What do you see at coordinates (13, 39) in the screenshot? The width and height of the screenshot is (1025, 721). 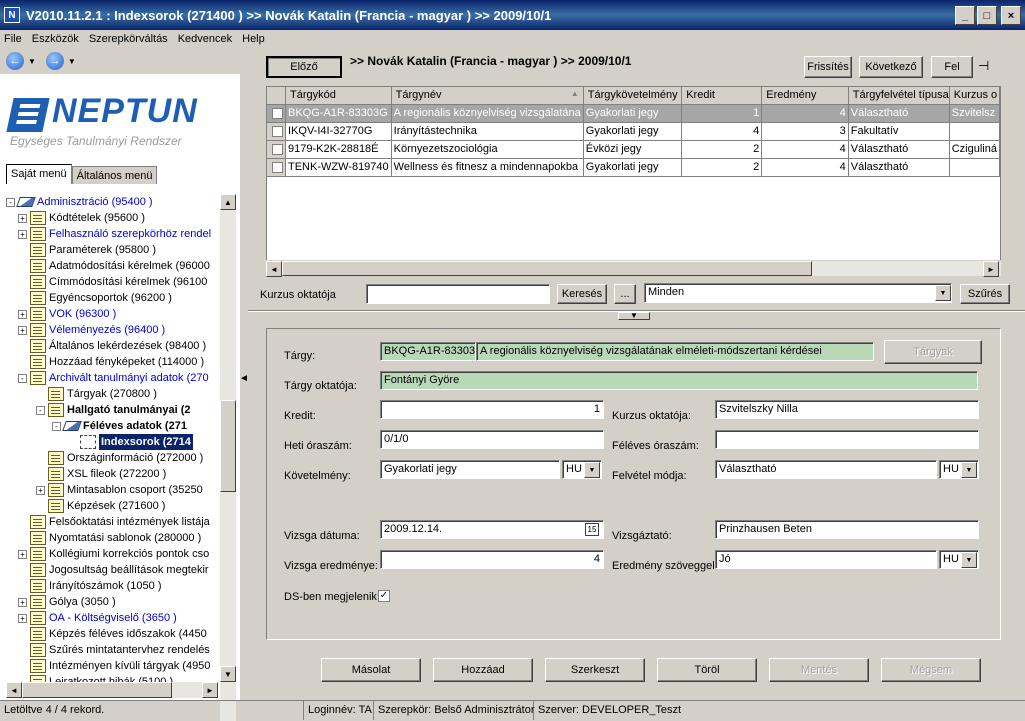 I see `menu-file: File` at bounding box center [13, 39].